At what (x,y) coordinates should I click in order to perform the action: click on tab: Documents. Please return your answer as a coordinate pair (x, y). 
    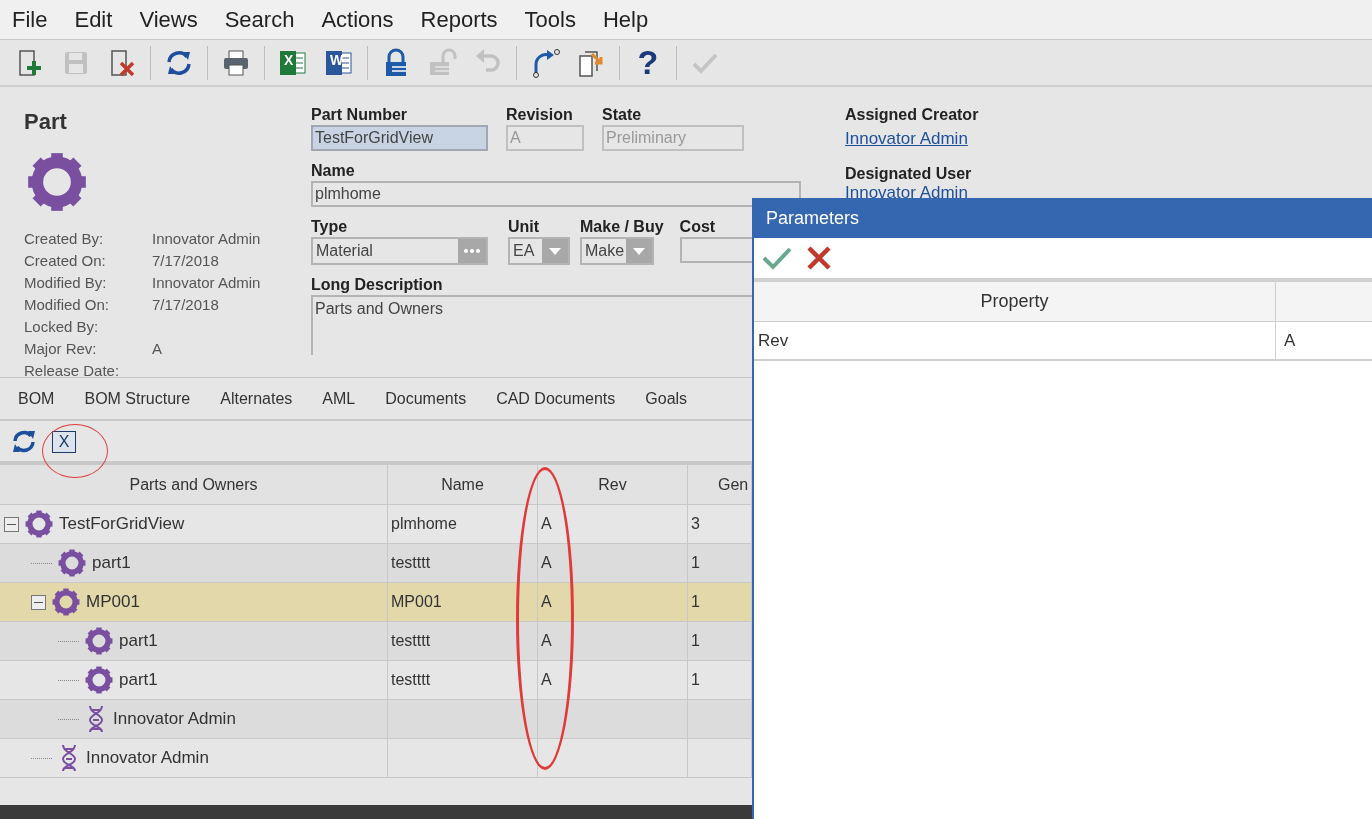
    Looking at the image, I should click on (426, 398).